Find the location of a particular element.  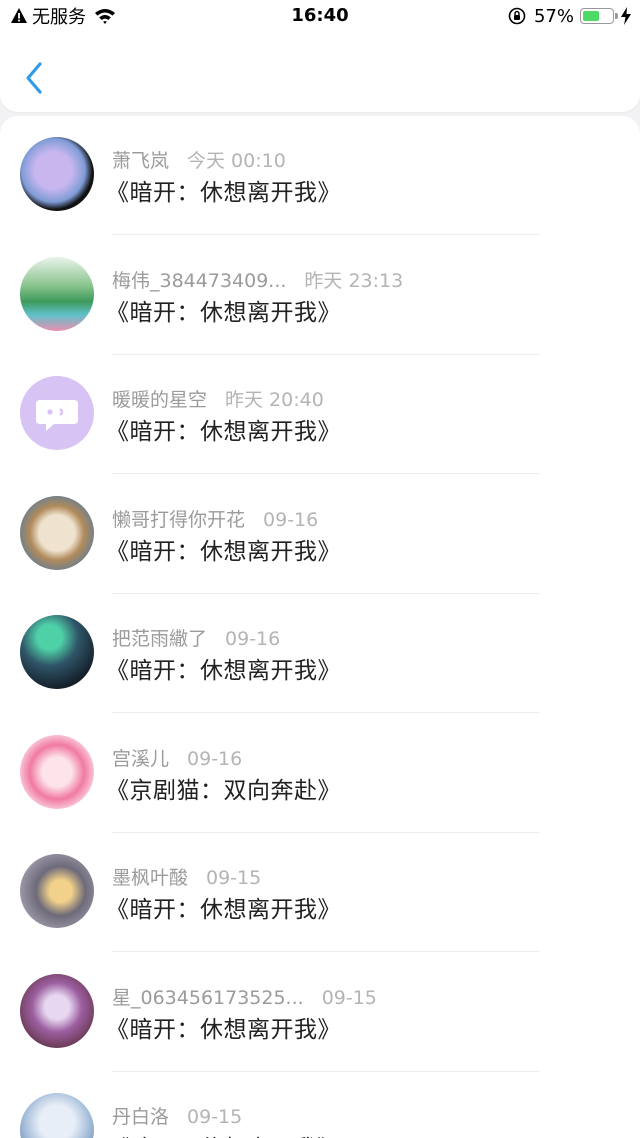

list-item: 暖暖的星空 昨天 20:40 《暗开：休想离开我》 is located at coordinates (320, 414).